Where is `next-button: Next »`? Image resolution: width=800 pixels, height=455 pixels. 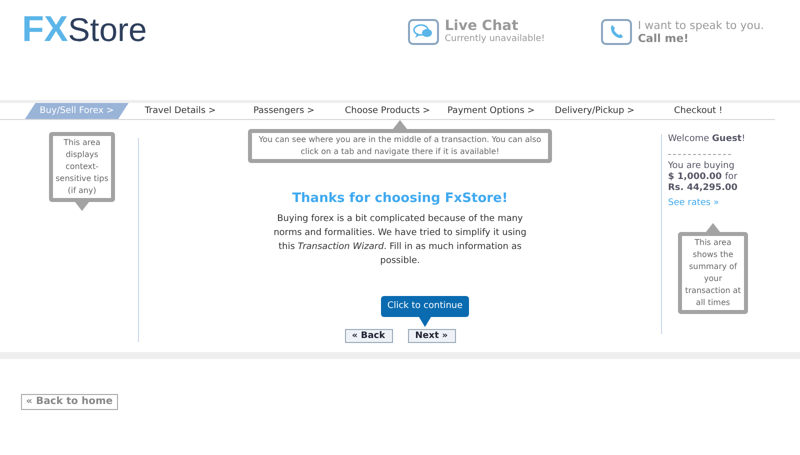
next-button: Next » is located at coordinates (432, 336).